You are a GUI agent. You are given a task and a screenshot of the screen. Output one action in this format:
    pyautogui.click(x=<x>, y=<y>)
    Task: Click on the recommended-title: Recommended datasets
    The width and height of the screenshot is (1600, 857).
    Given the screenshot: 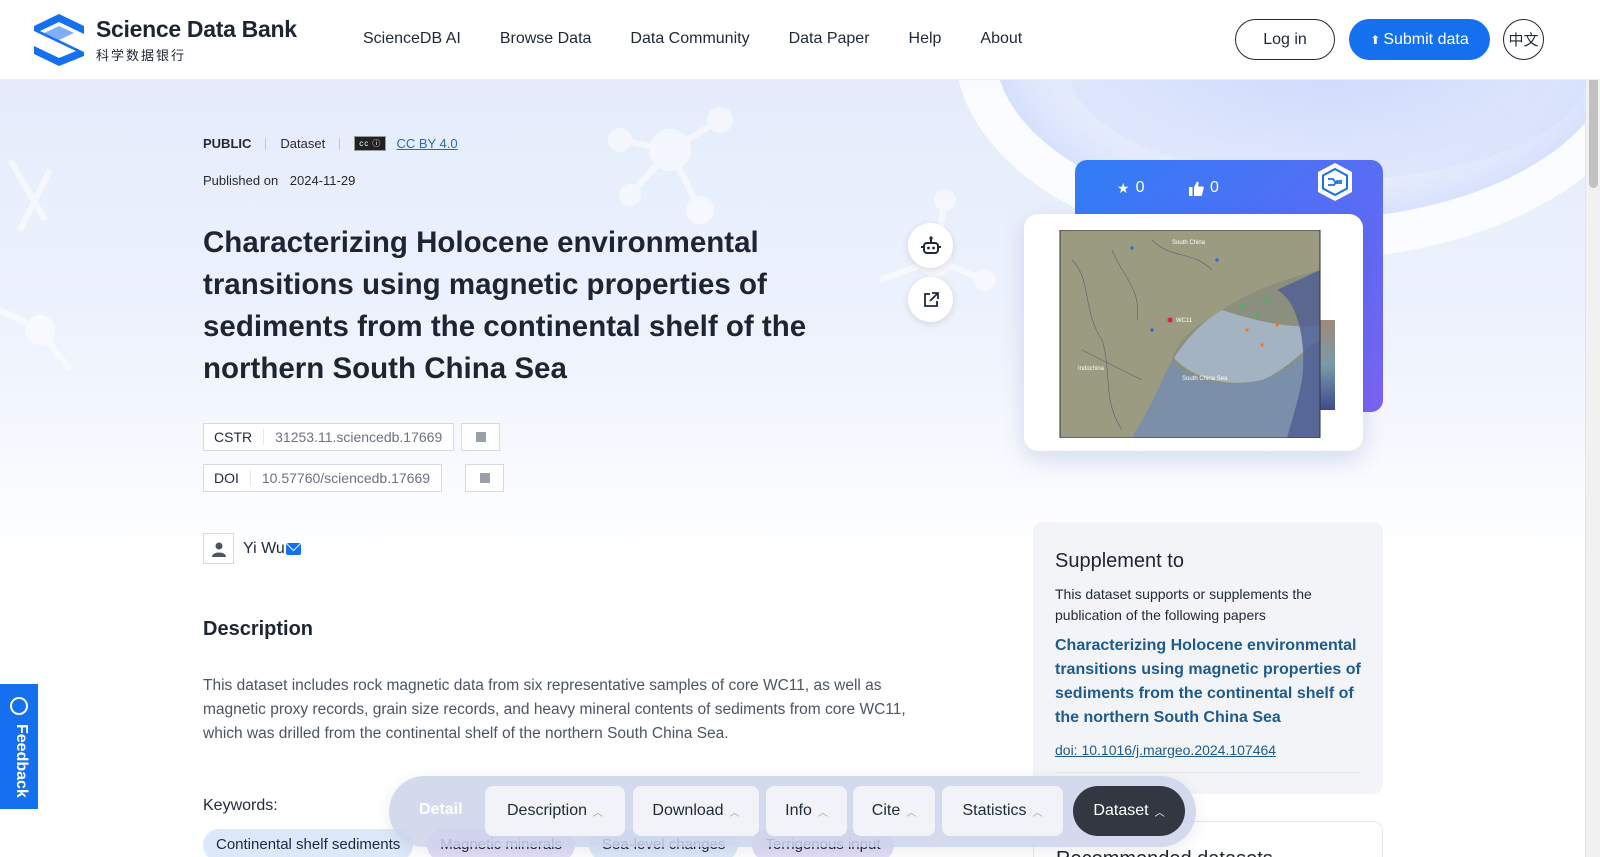 What is the action you would take?
    pyautogui.click(x=1164, y=852)
    